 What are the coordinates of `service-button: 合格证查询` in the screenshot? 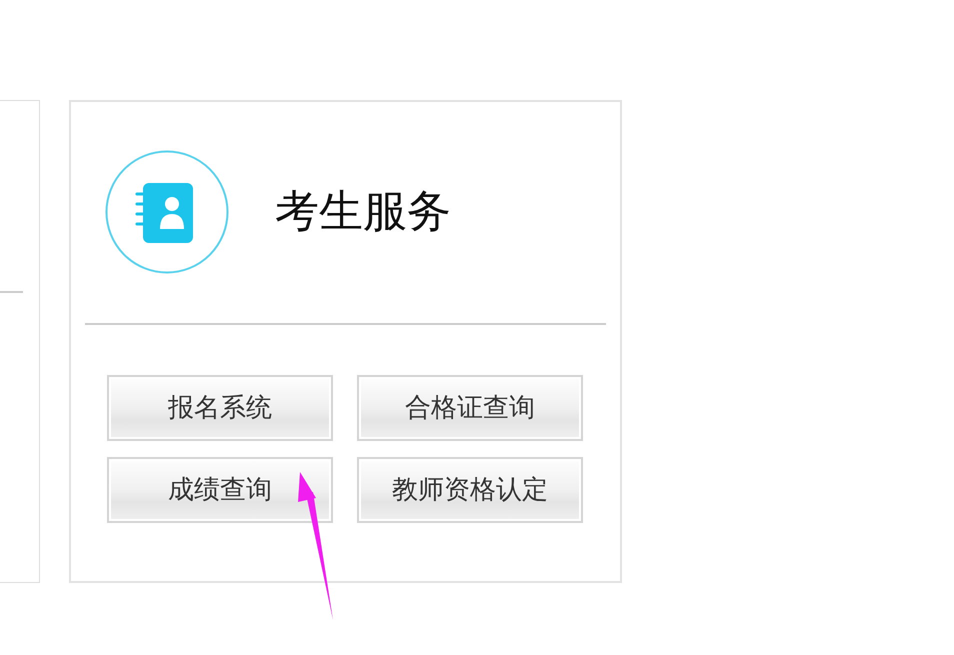 It's located at (470, 408).